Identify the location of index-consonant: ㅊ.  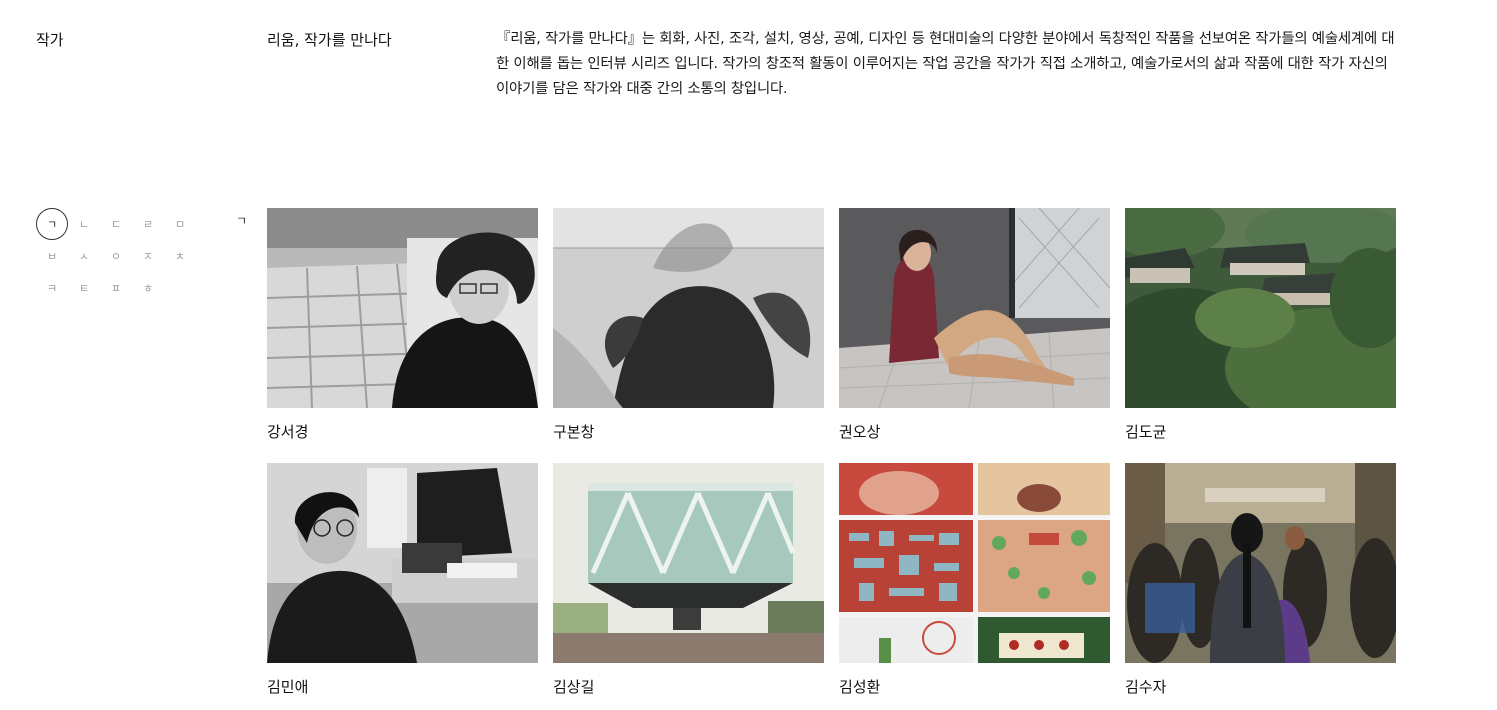
(180, 256).